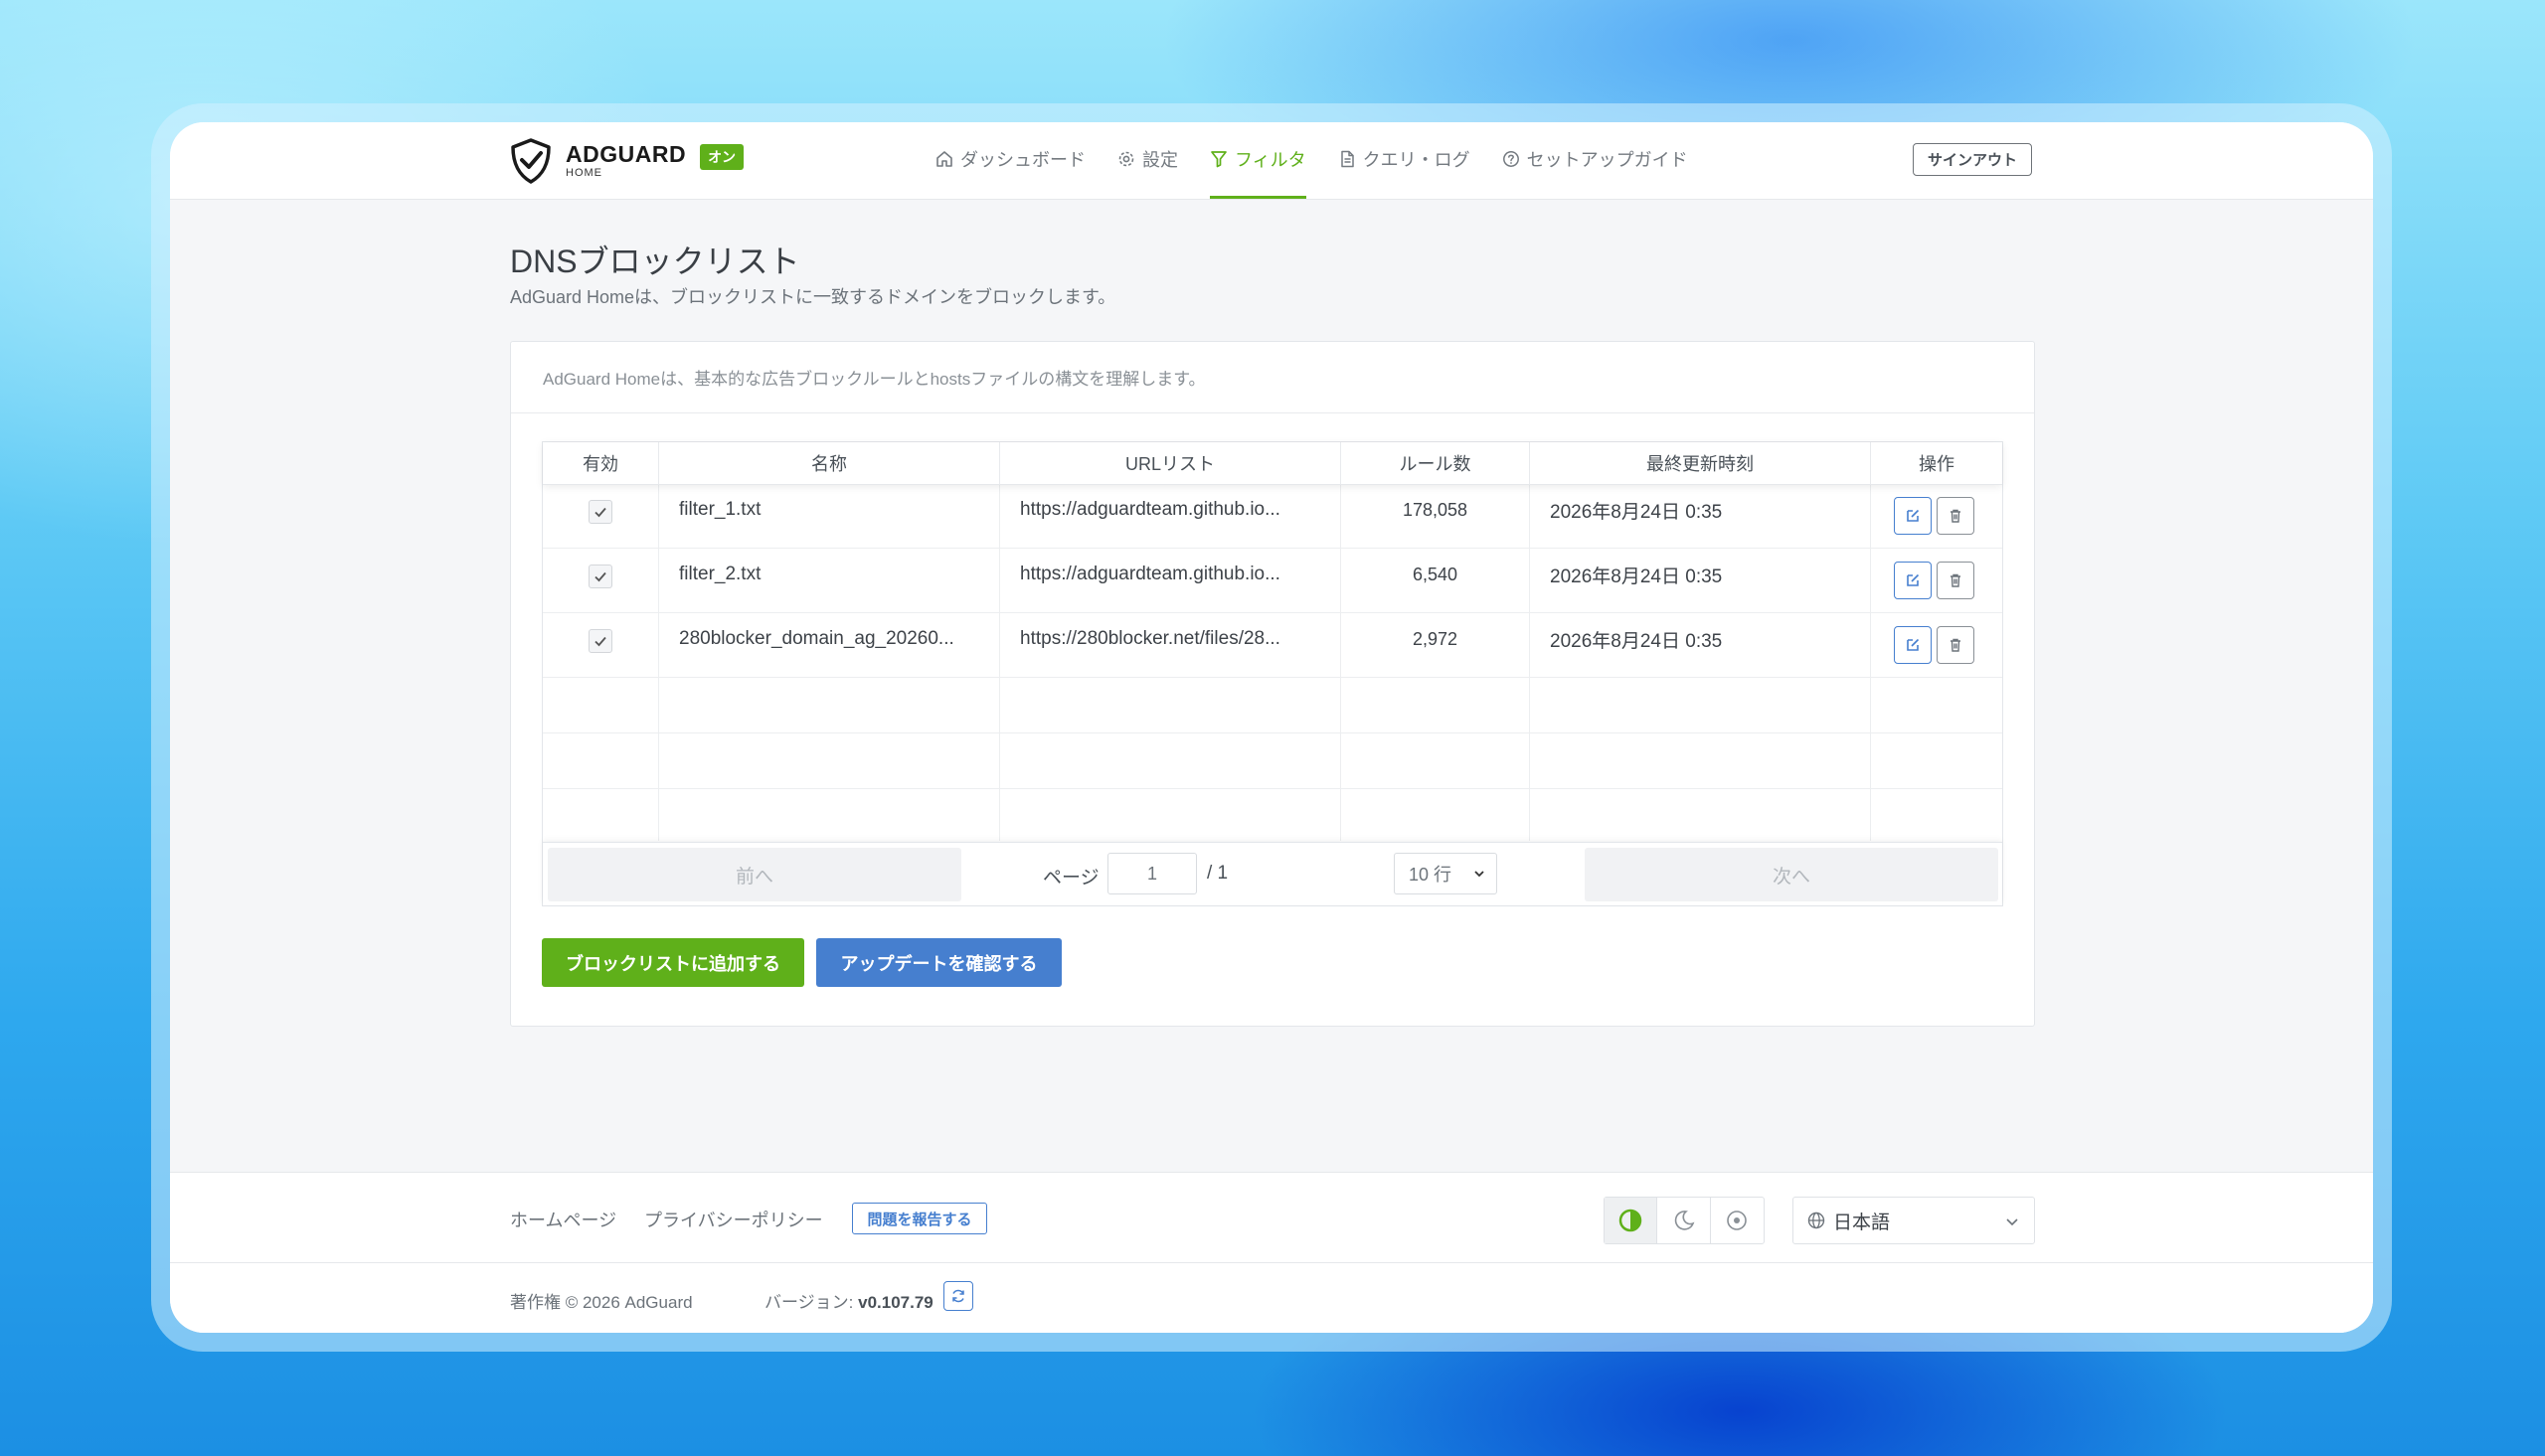 This screenshot has height=1456, width=2545. Describe the element at coordinates (895, 1302) in the screenshot. I see `version-number: v0.107.79` at that location.